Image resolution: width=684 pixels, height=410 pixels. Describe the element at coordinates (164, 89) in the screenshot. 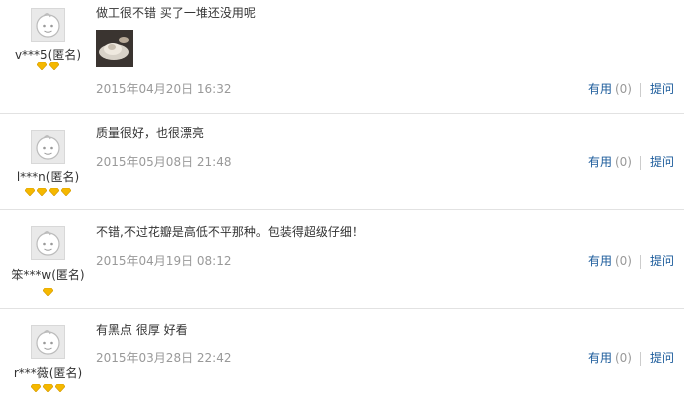

I see `review-date: 2015年04月20日 16:32` at that location.